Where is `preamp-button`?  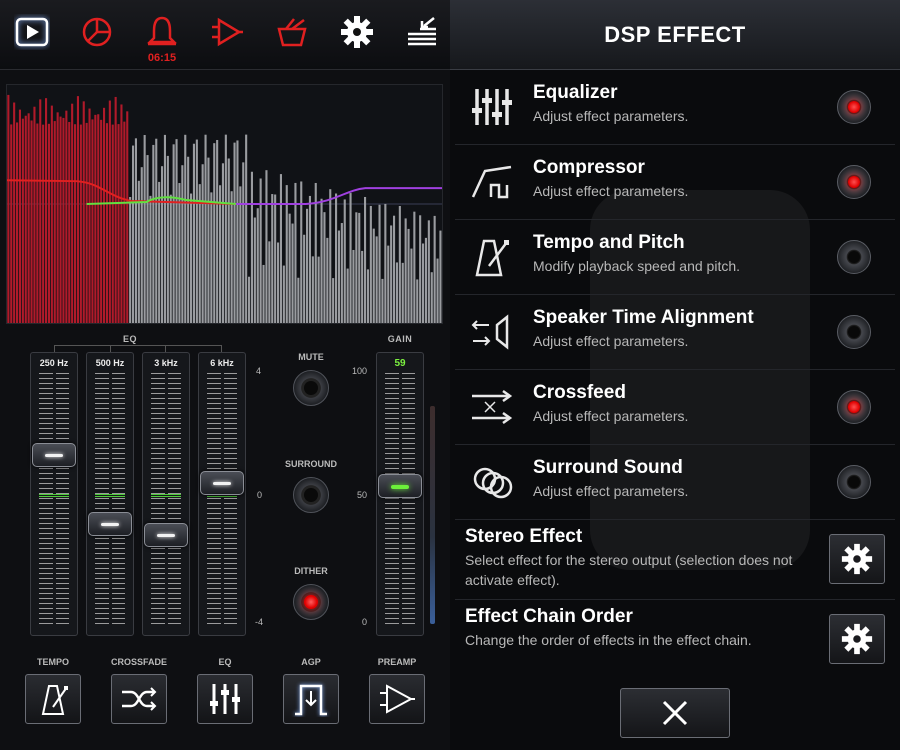
preamp-button is located at coordinates (397, 699).